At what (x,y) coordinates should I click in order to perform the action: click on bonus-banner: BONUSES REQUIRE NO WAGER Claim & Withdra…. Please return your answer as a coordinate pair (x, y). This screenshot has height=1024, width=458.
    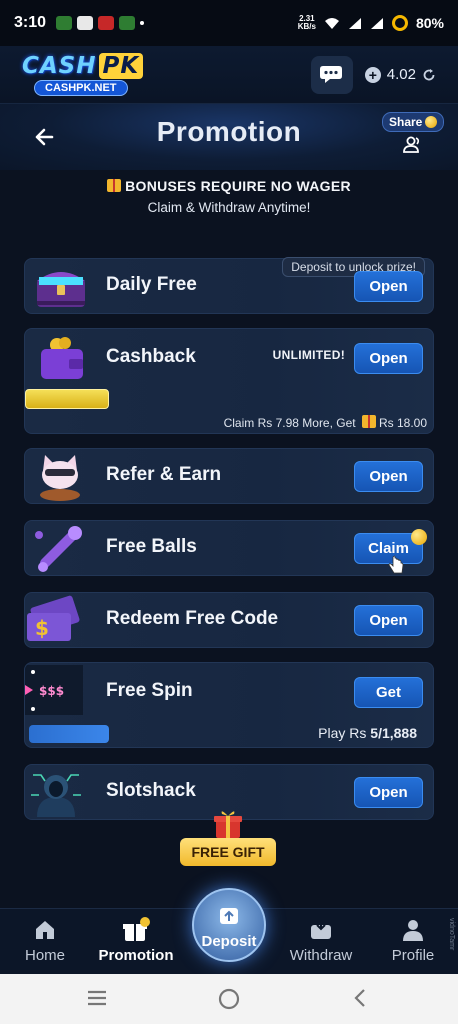
    Looking at the image, I should click on (229, 196).